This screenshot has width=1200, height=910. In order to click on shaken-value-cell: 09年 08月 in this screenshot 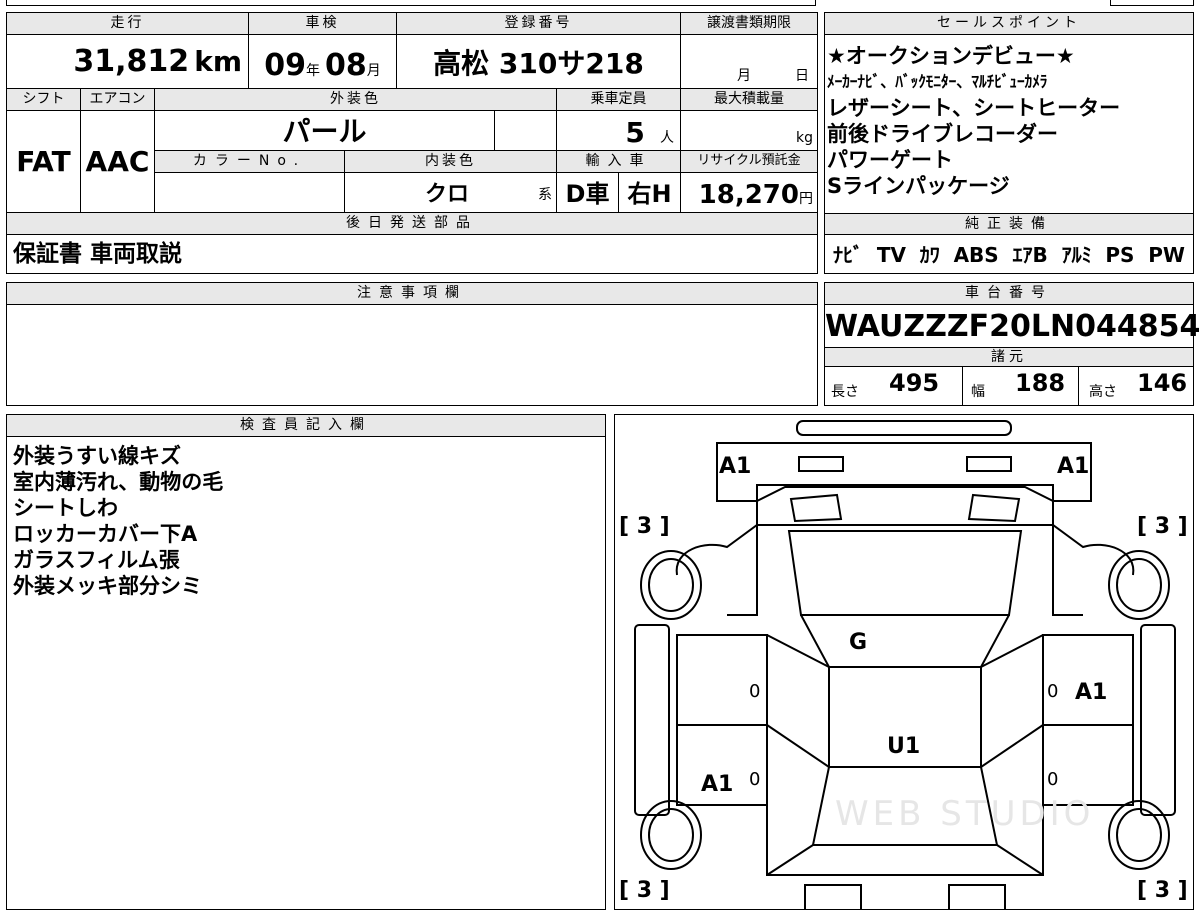, I will do `click(323, 62)`.